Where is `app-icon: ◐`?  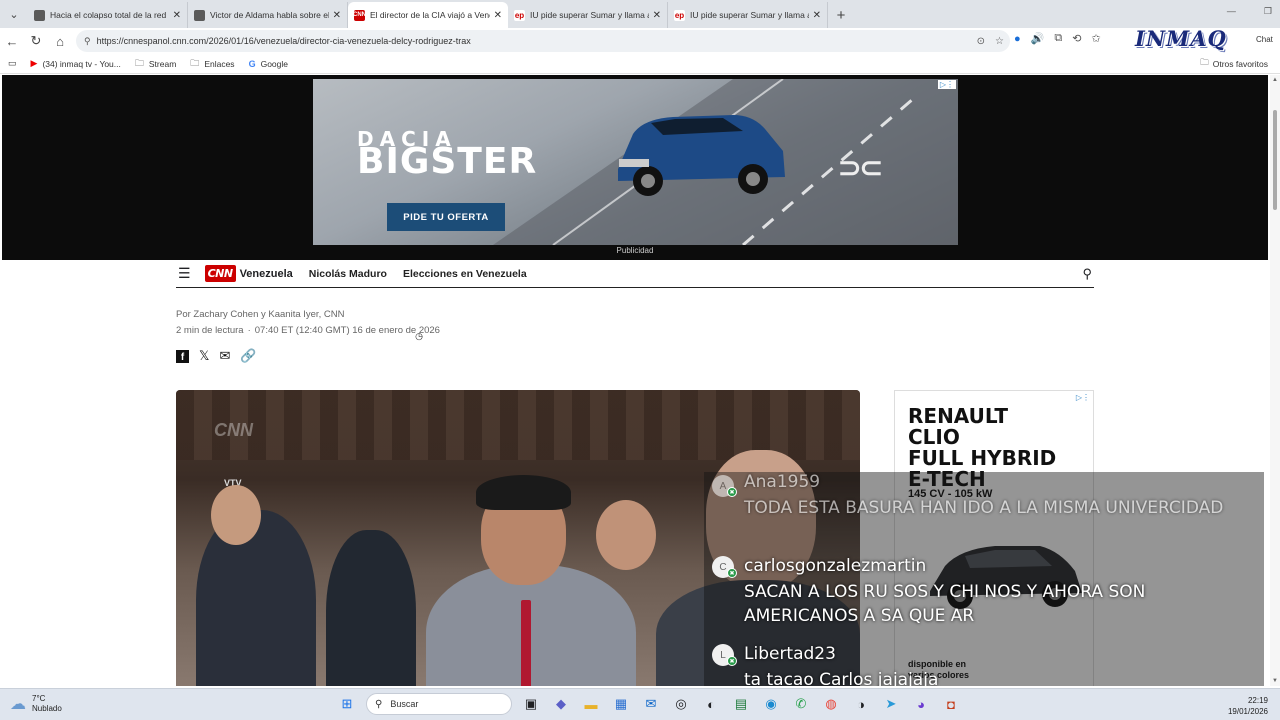 app-icon: ◐ is located at coordinates (711, 704).